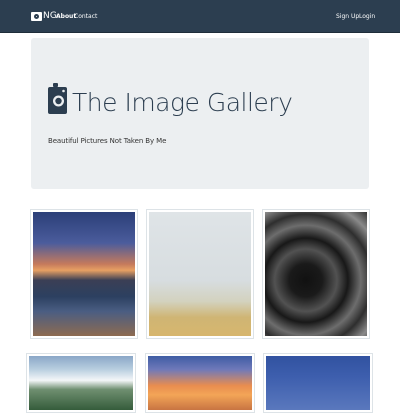  I want to click on sunset-clouds-image, so click(200, 383).